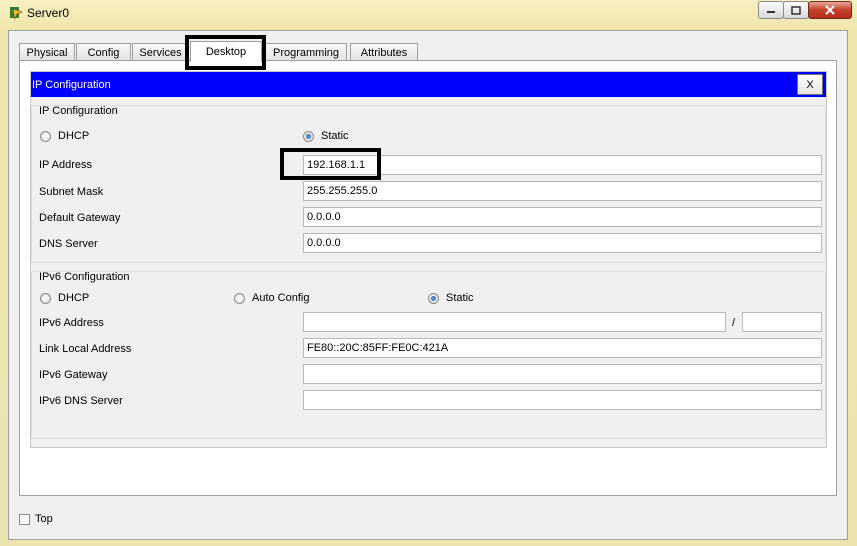 Image resolution: width=857 pixels, height=546 pixels. I want to click on ipv4-static-radio, so click(308, 136).